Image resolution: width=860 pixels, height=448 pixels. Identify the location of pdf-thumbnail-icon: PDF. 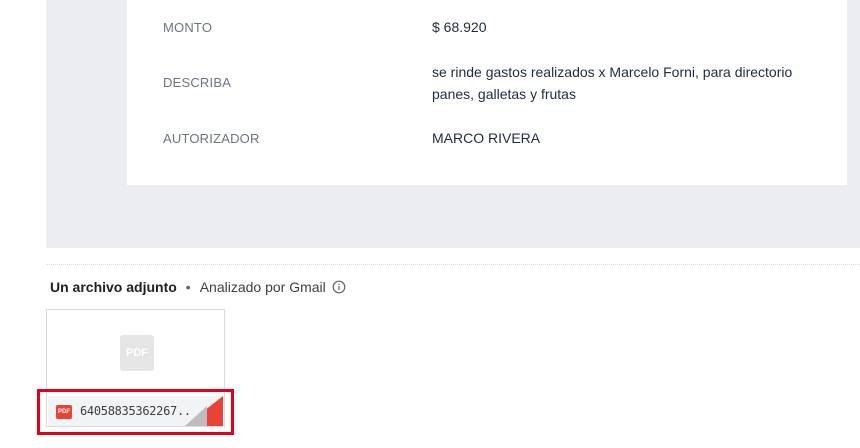
(137, 353).